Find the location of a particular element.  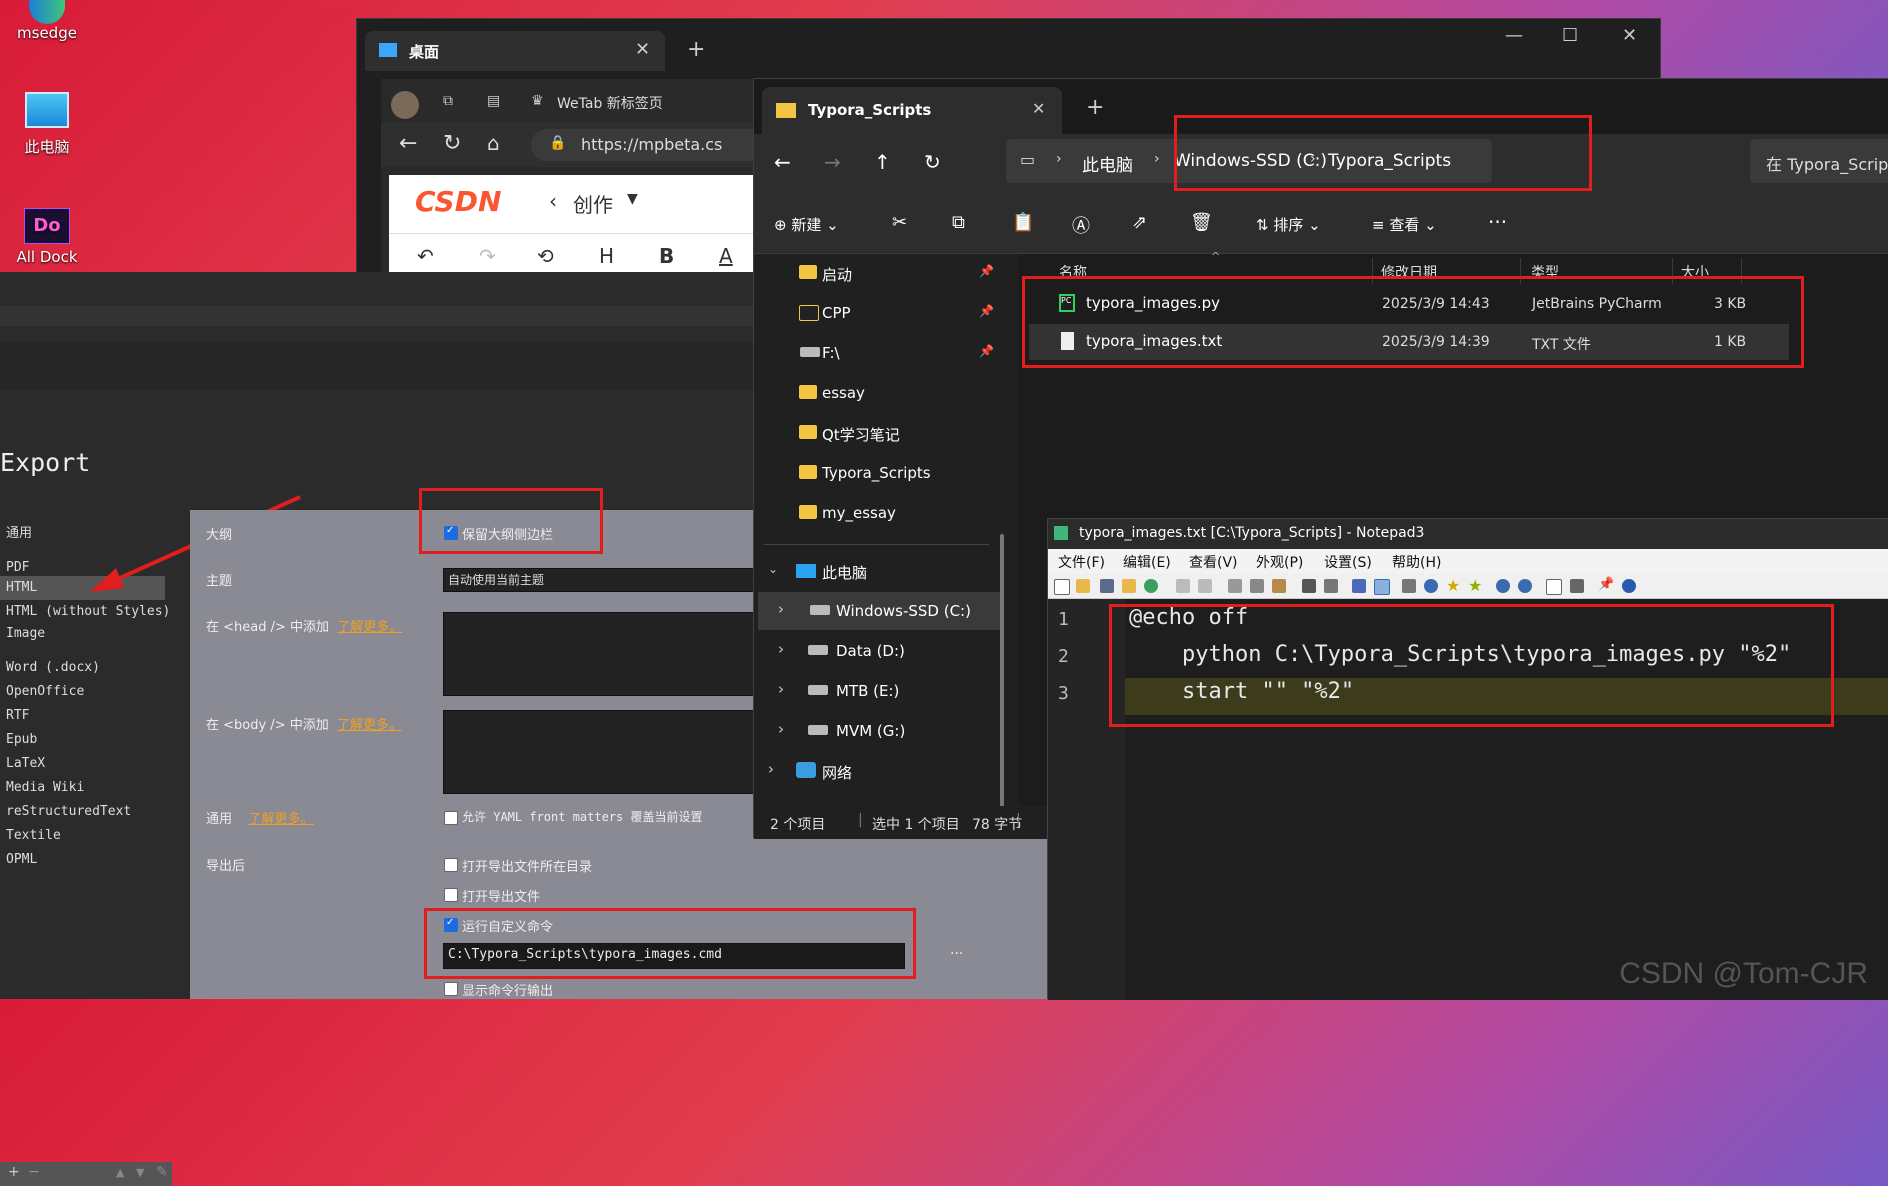

bold-icon: B is located at coordinates (666, 256).